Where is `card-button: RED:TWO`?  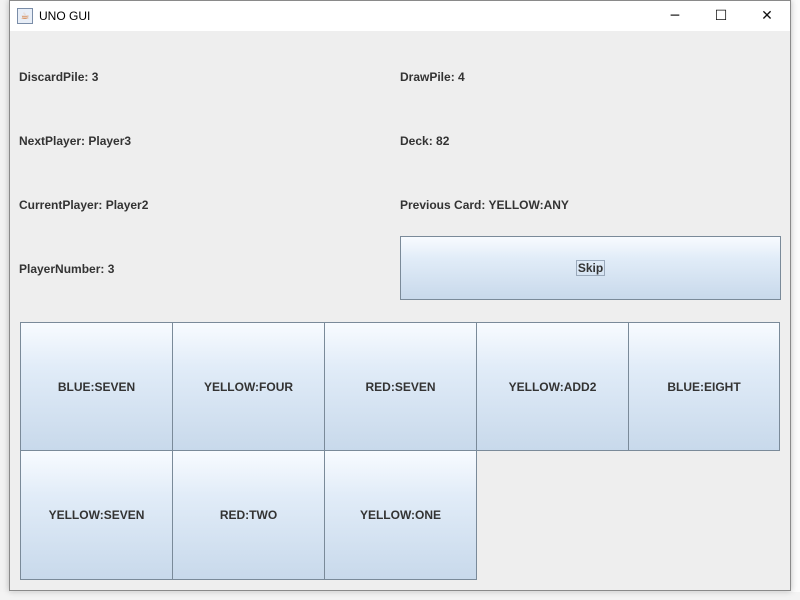
card-button: RED:TWO is located at coordinates (248, 515).